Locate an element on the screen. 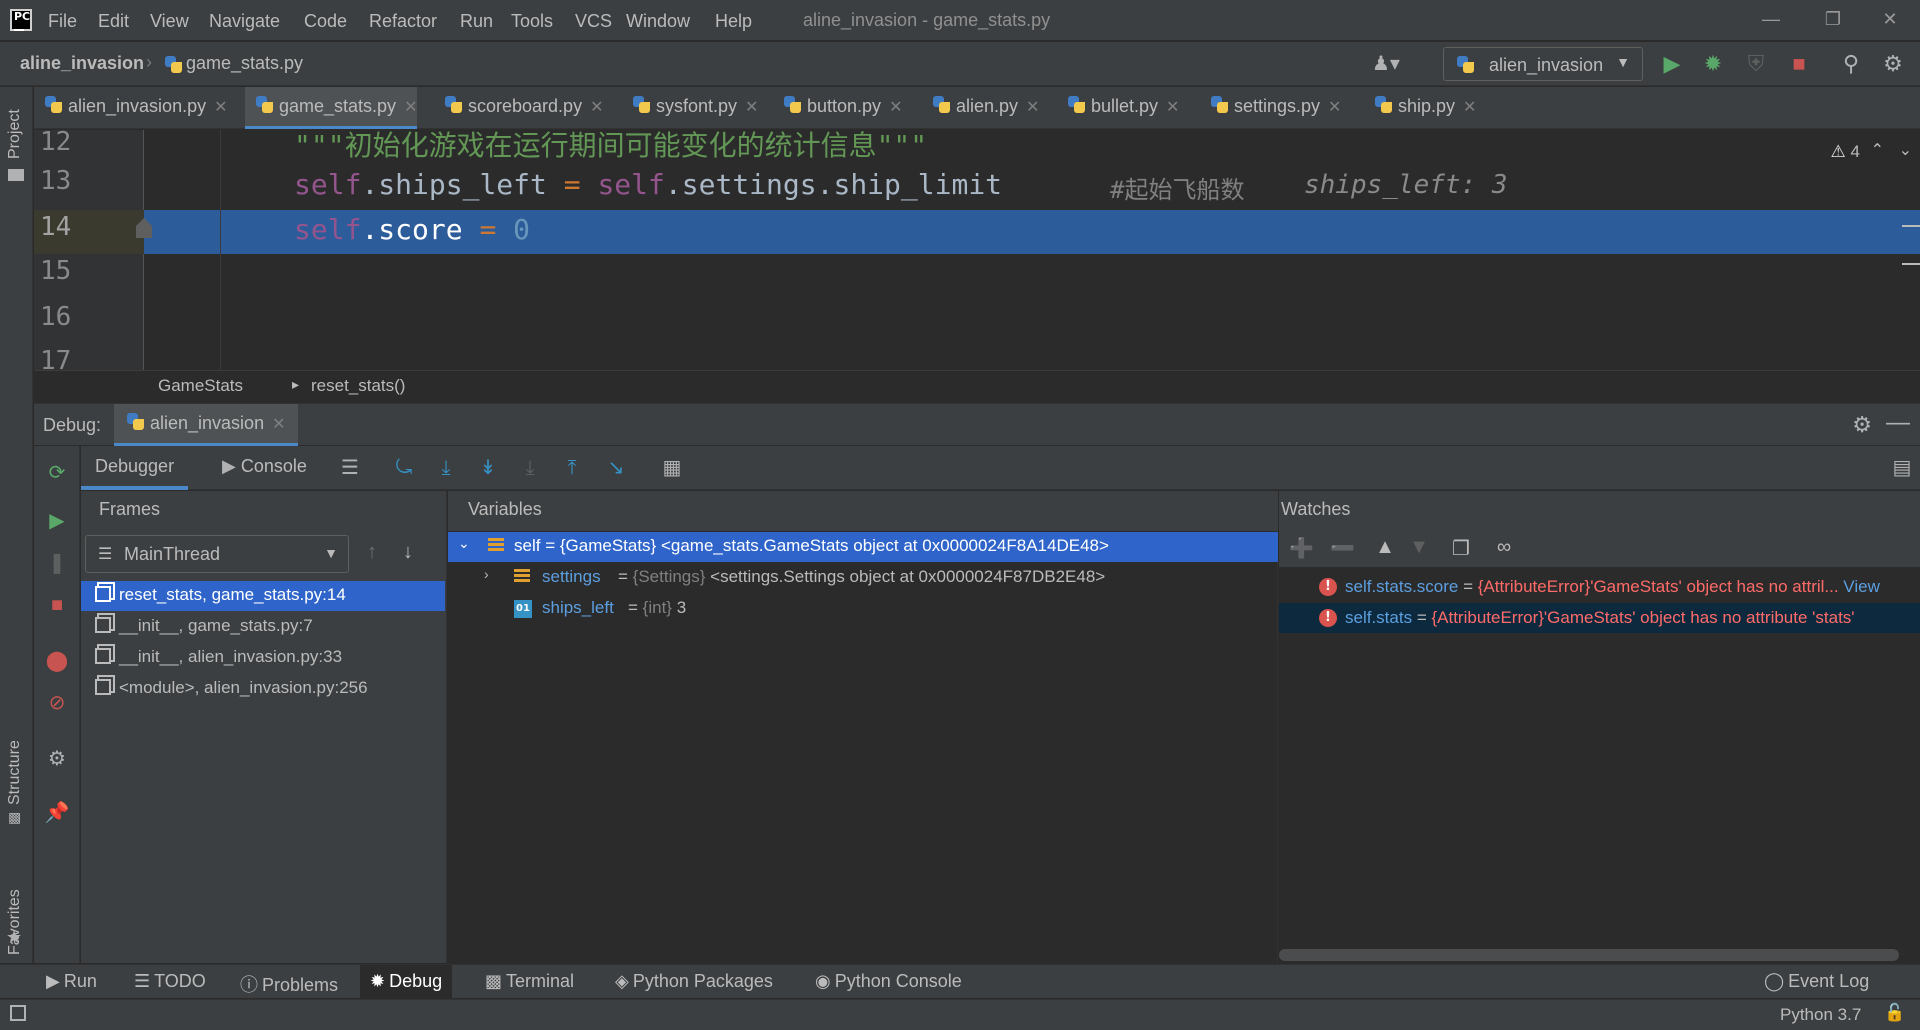 The image size is (1920, 1030). frame-item: __init__, alien_invasion.py:33 is located at coordinates (263, 658).